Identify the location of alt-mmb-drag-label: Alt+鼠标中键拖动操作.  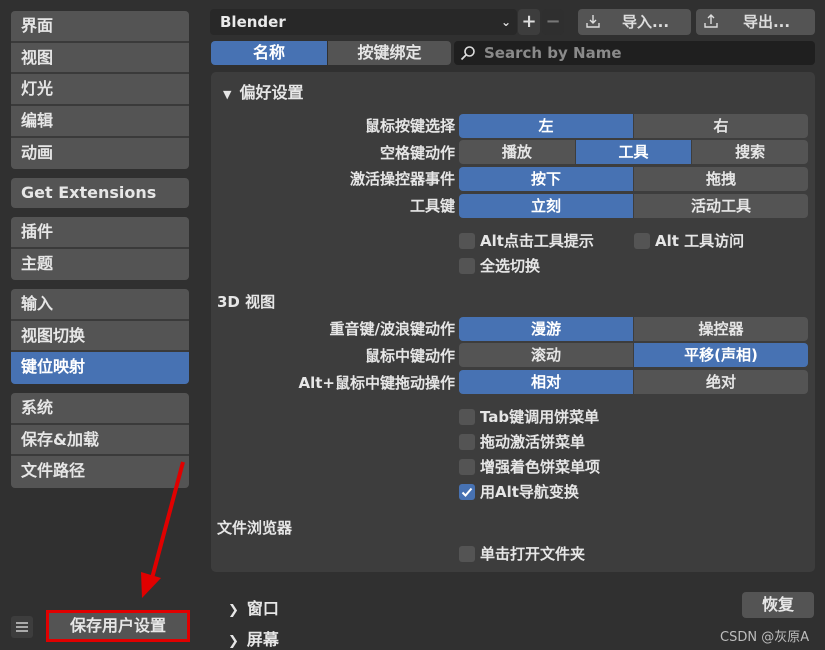
(377, 383).